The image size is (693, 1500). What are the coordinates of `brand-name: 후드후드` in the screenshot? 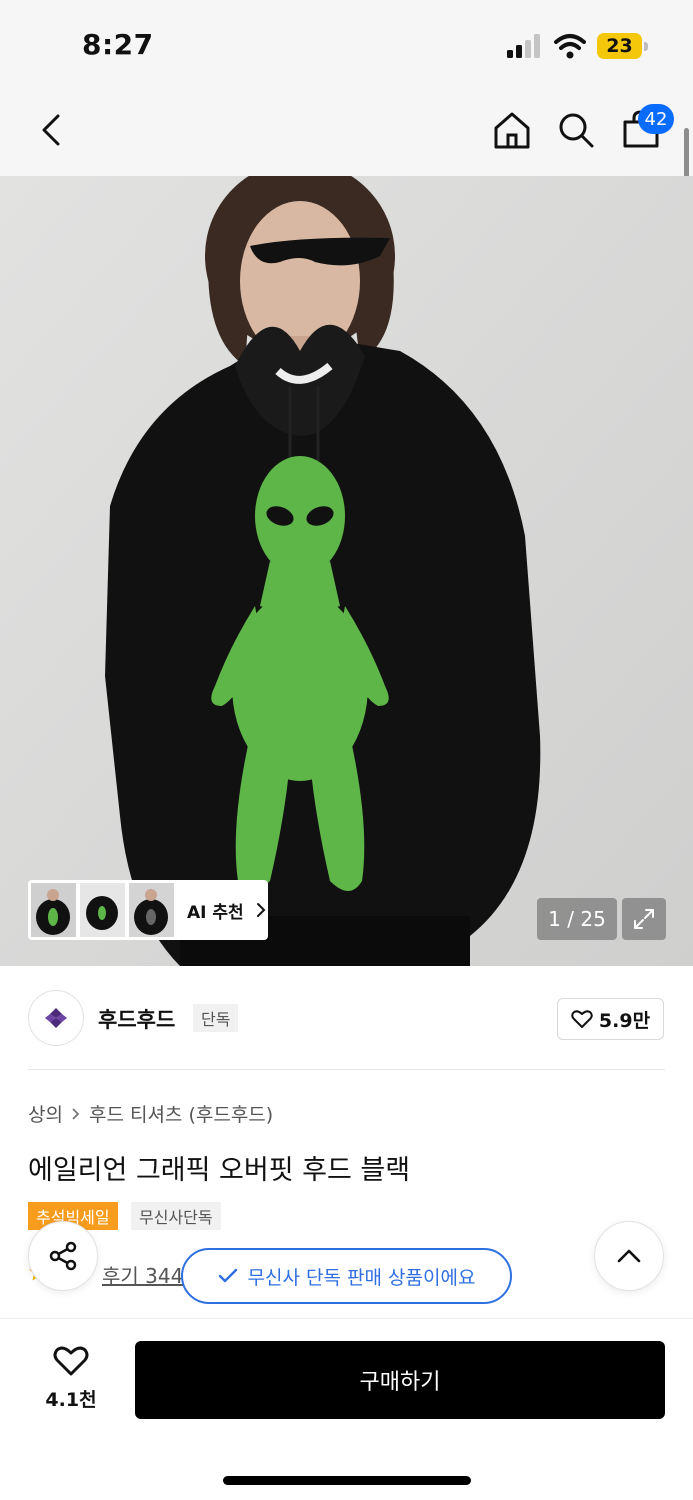 It's located at (136, 1019).